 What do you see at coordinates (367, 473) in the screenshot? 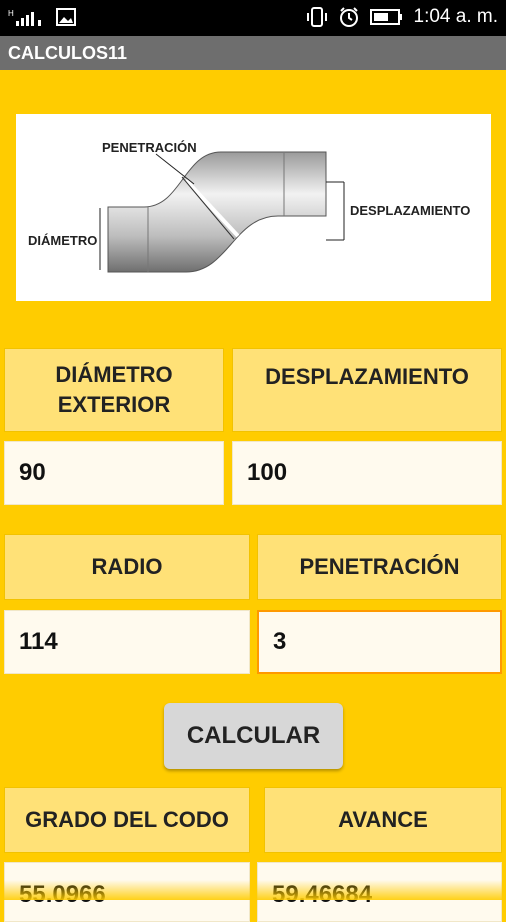
I see `desplazamiento-input: 100` at bounding box center [367, 473].